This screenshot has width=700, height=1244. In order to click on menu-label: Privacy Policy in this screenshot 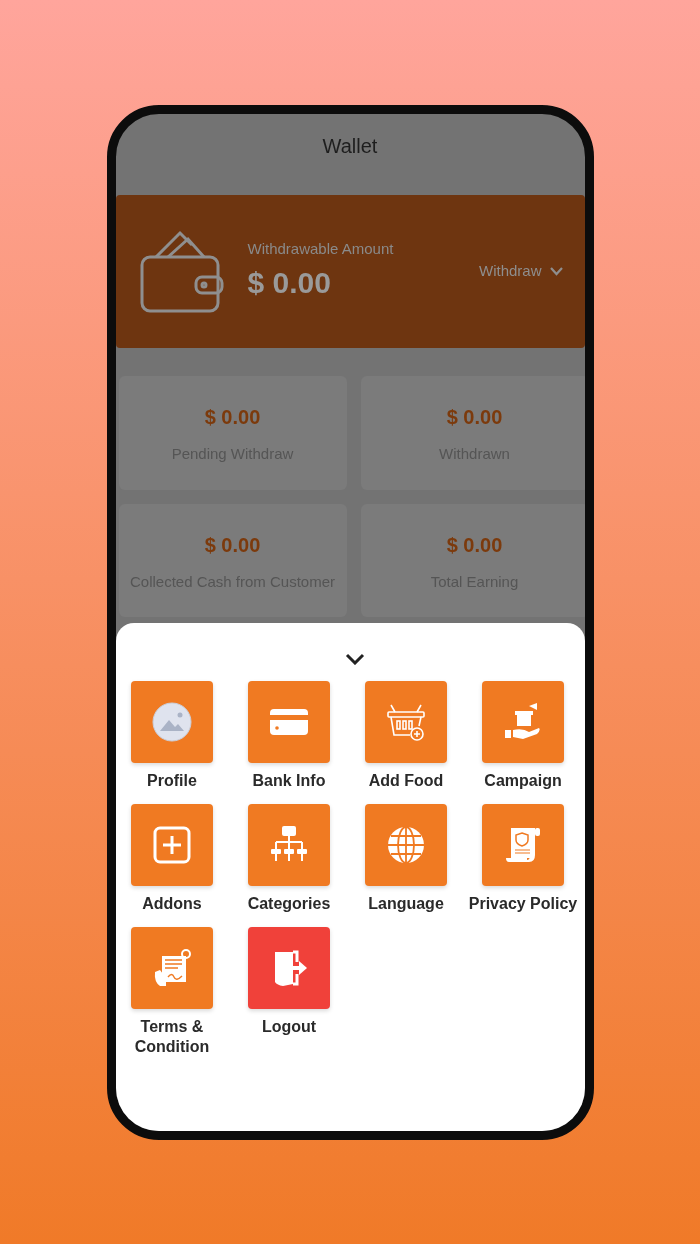, I will do `click(523, 904)`.